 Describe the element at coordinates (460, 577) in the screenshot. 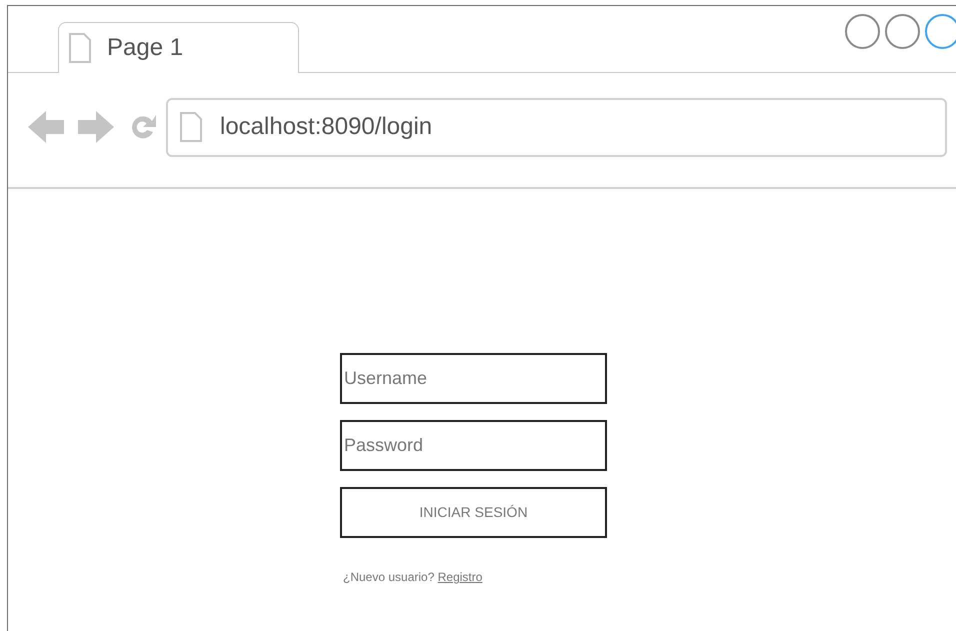

I see `register-link: Registro` at that location.